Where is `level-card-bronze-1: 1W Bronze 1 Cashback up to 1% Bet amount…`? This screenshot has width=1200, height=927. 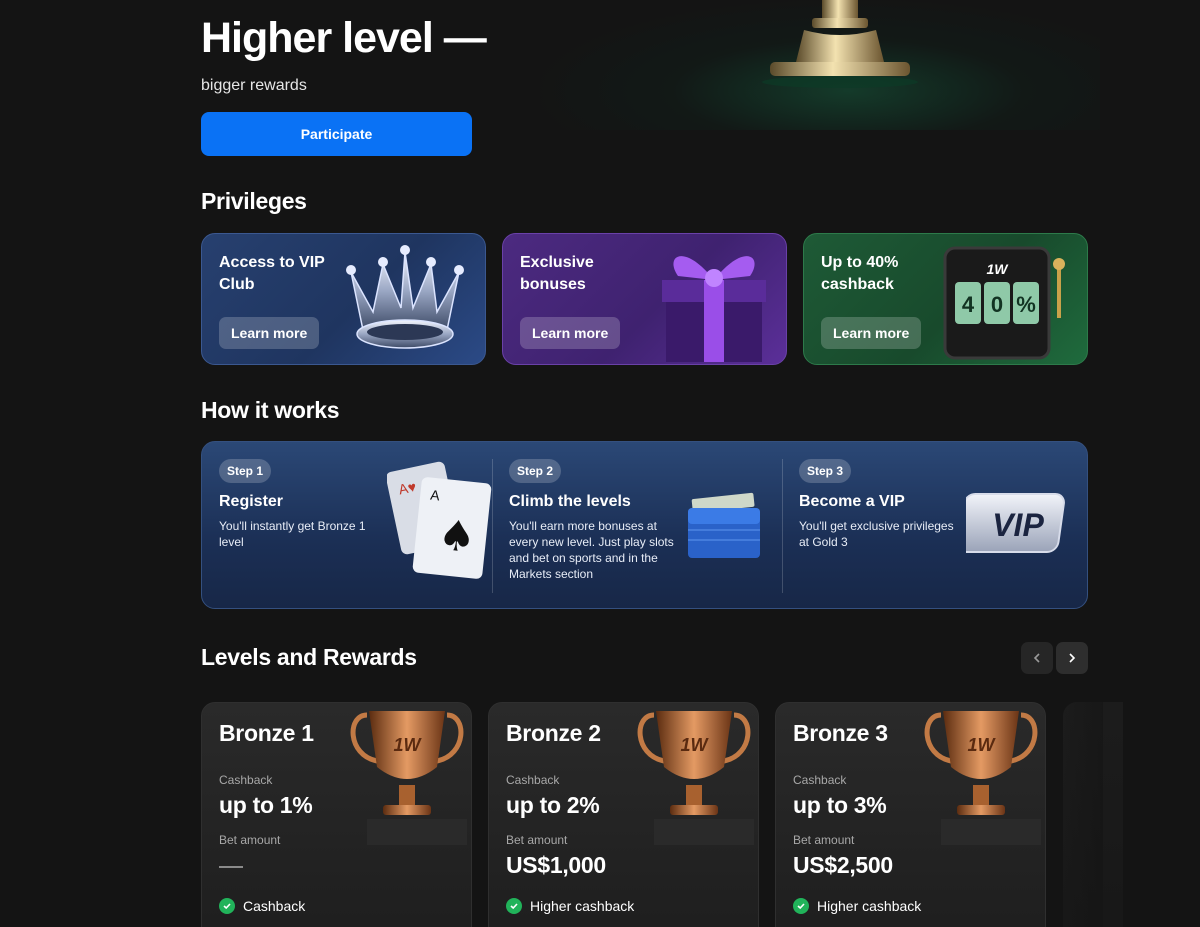
level-card-bronze-1: 1W Bronze 1 Cashback up to 1% Bet amount… is located at coordinates (336, 814).